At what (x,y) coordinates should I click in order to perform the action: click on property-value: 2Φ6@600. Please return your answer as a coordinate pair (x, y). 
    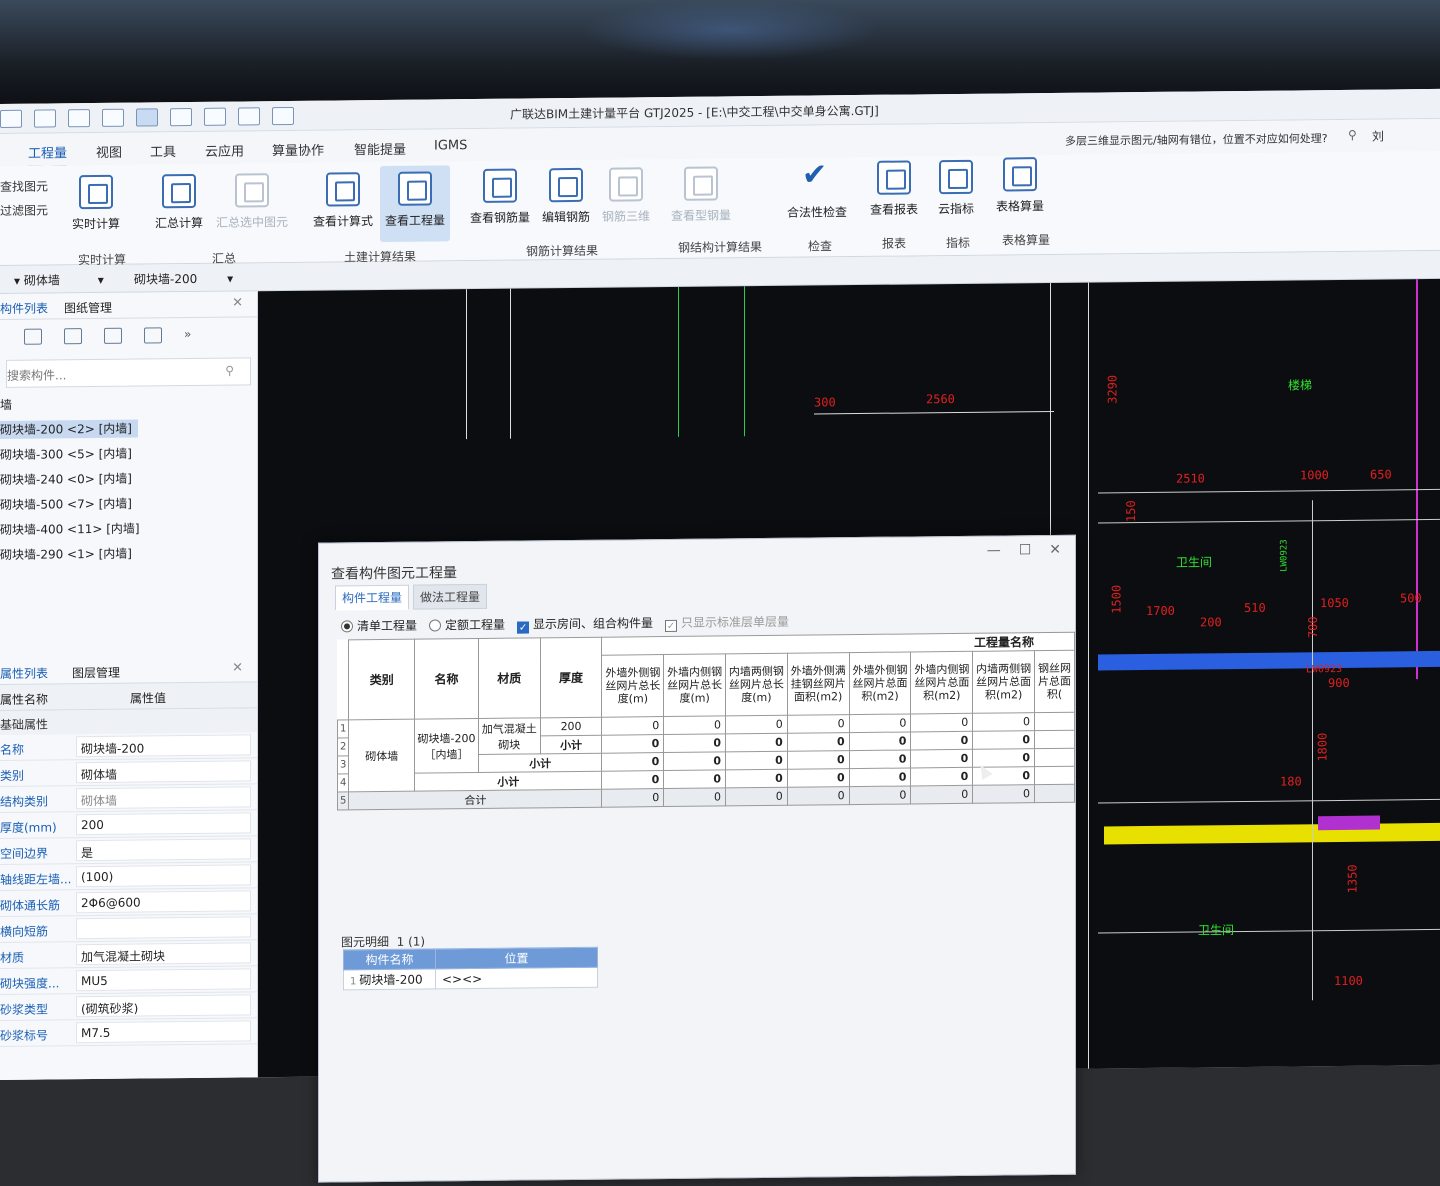
    Looking at the image, I should click on (163, 902).